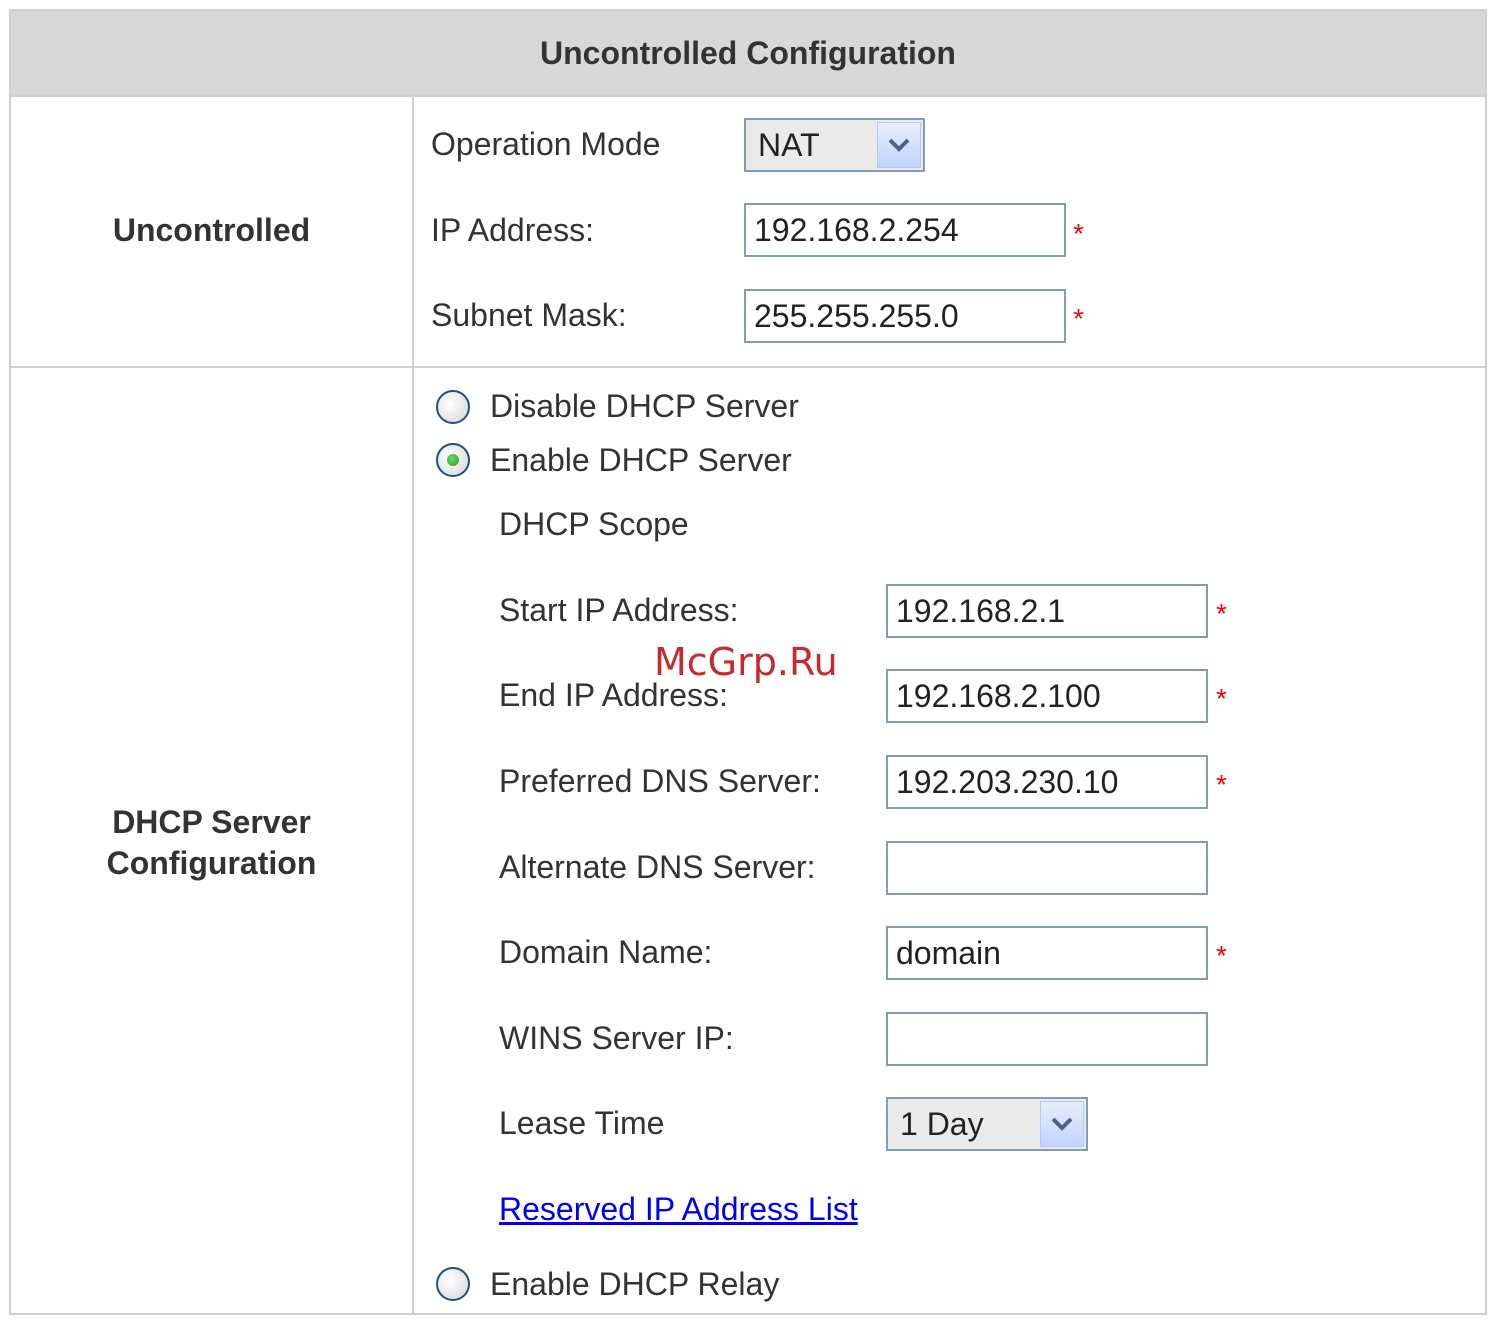 Image resolution: width=1495 pixels, height=1322 pixels. Describe the element at coordinates (1047, 1039) in the screenshot. I see `wins-input` at that location.